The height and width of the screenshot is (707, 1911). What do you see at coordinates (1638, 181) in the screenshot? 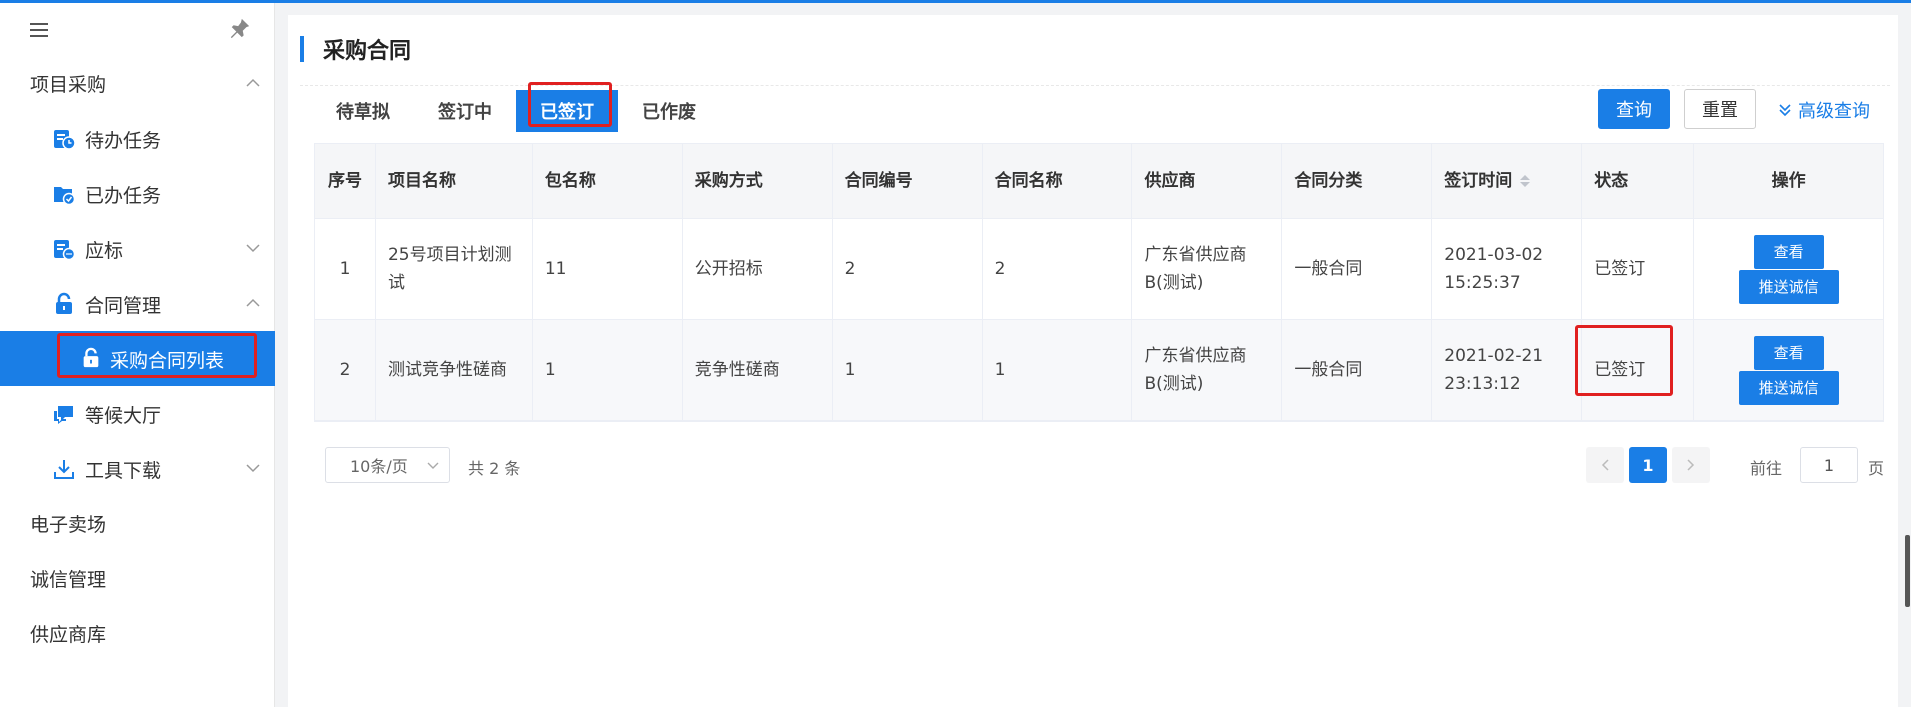
I see `col-header: 状态` at bounding box center [1638, 181].